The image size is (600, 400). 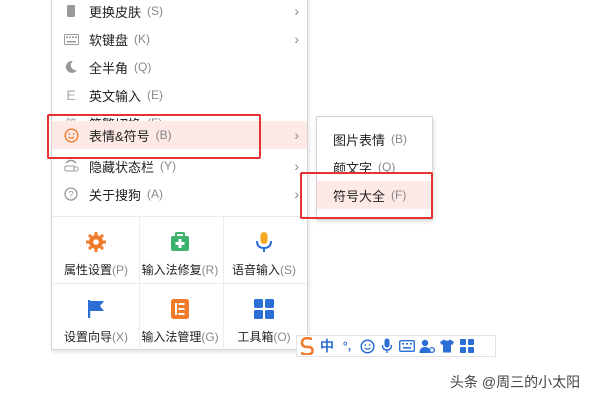 What do you see at coordinates (327, 346) in the screenshot?
I see `language-toggle: 中` at bounding box center [327, 346].